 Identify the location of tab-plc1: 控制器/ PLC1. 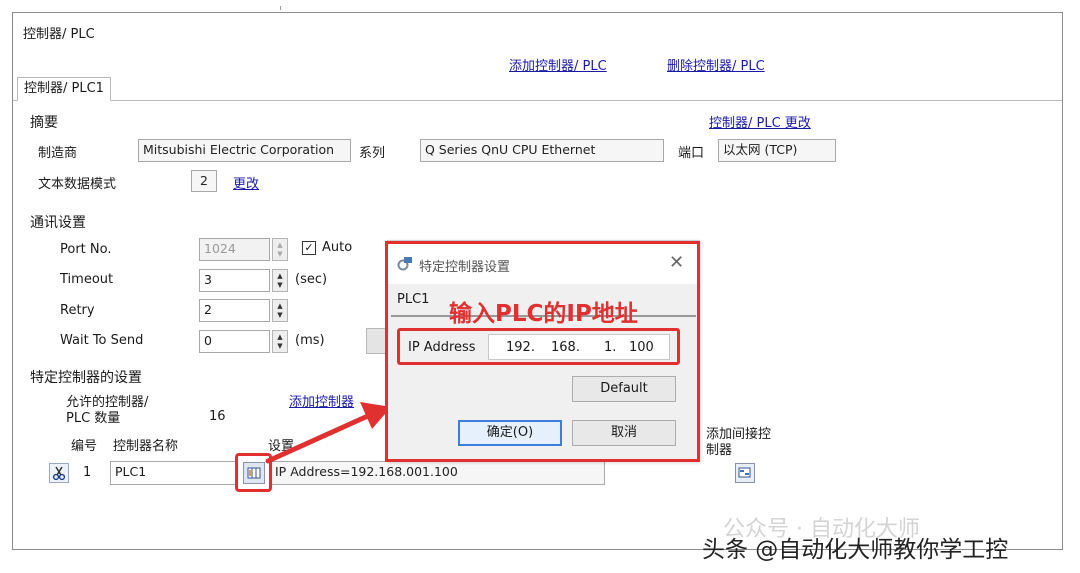
(64, 89).